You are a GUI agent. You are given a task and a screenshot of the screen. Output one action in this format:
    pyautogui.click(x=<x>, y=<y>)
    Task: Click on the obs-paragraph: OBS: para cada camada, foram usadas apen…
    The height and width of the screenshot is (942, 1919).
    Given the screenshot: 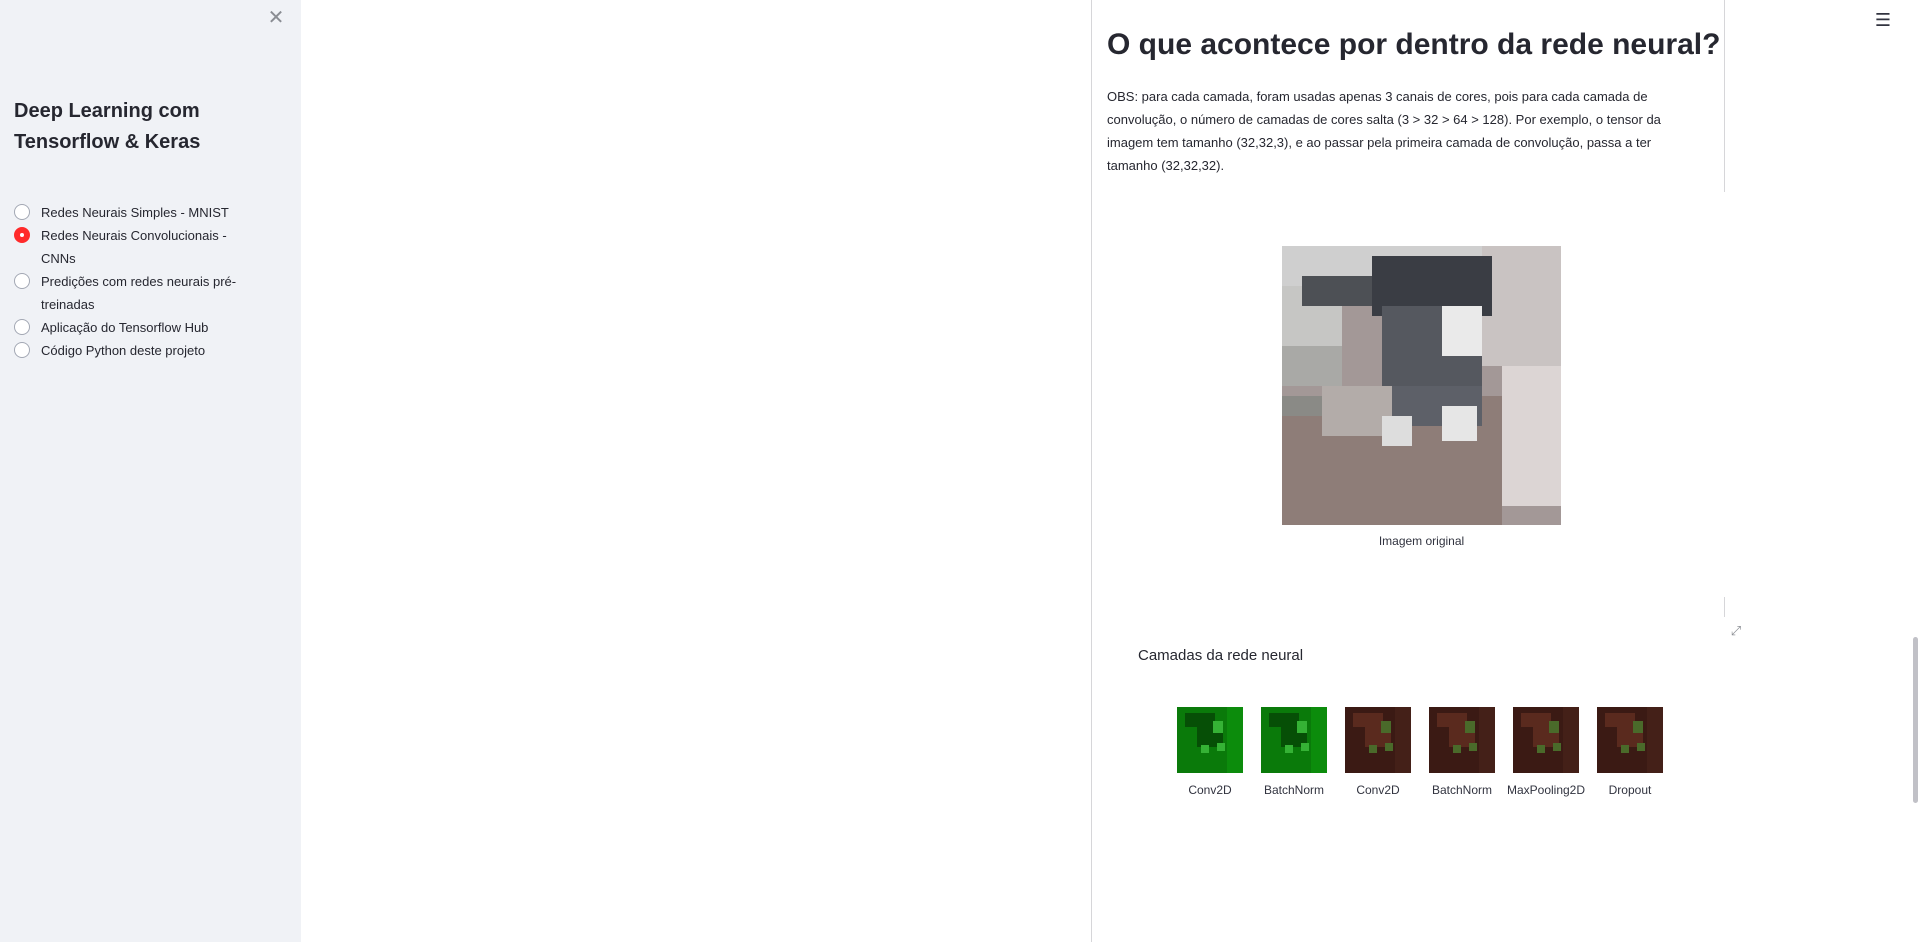 What is the action you would take?
    pyautogui.click(x=1384, y=131)
    